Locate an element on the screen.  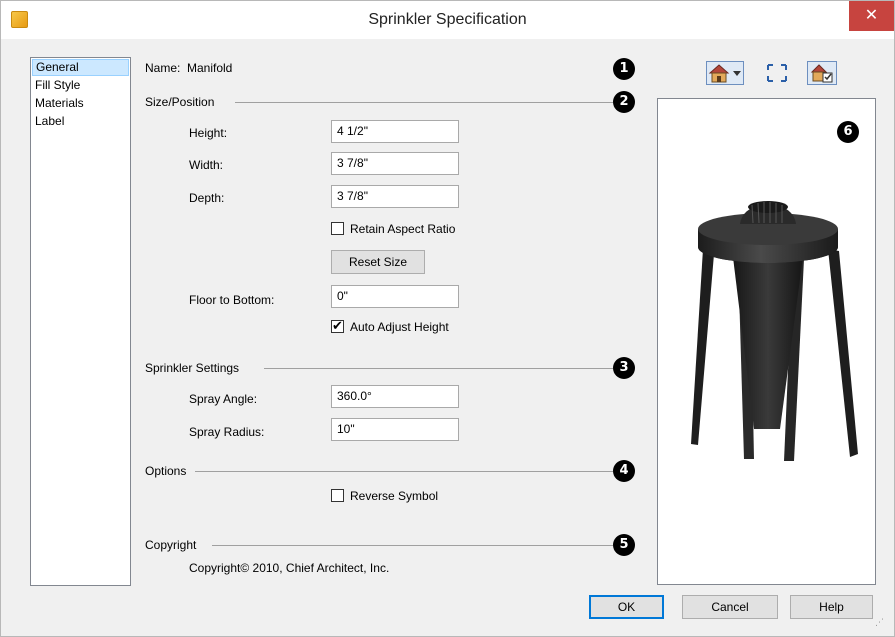
ok-button: OK is located at coordinates (626, 607).